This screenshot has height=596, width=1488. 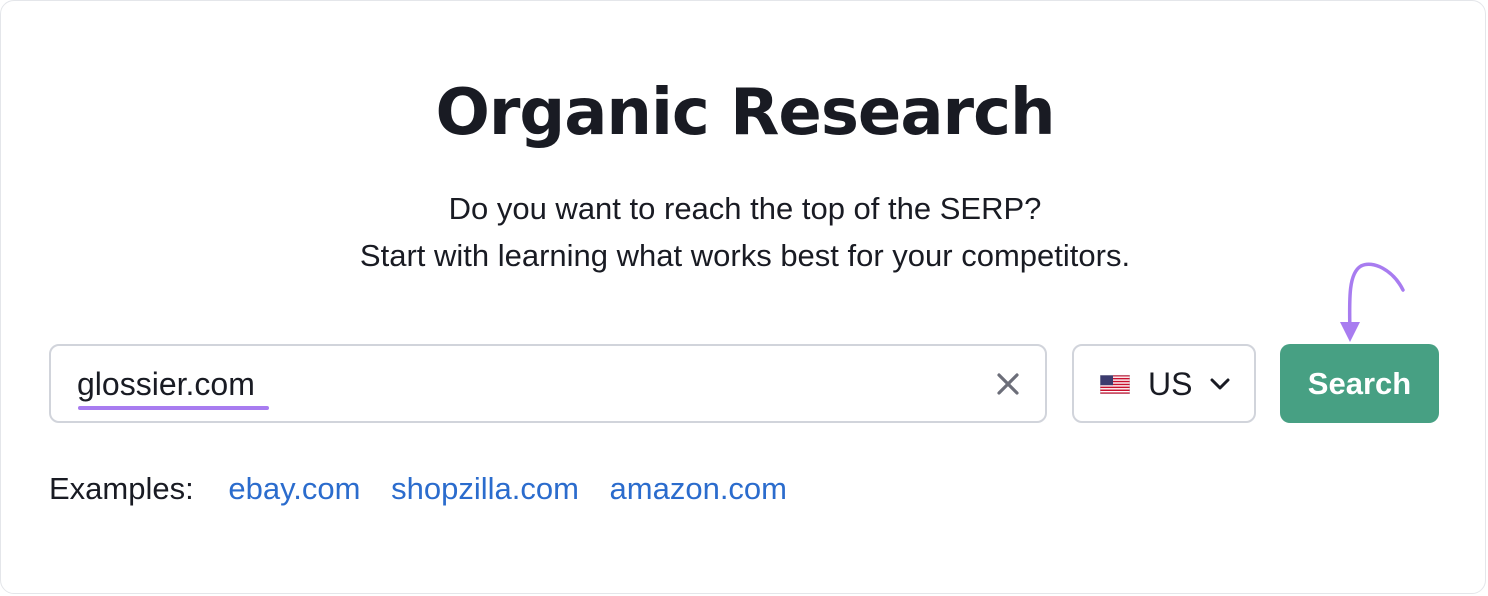 What do you see at coordinates (121, 488) in the screenshot?
I see `examples-label: Examples:` at bounding box center [121, 488].